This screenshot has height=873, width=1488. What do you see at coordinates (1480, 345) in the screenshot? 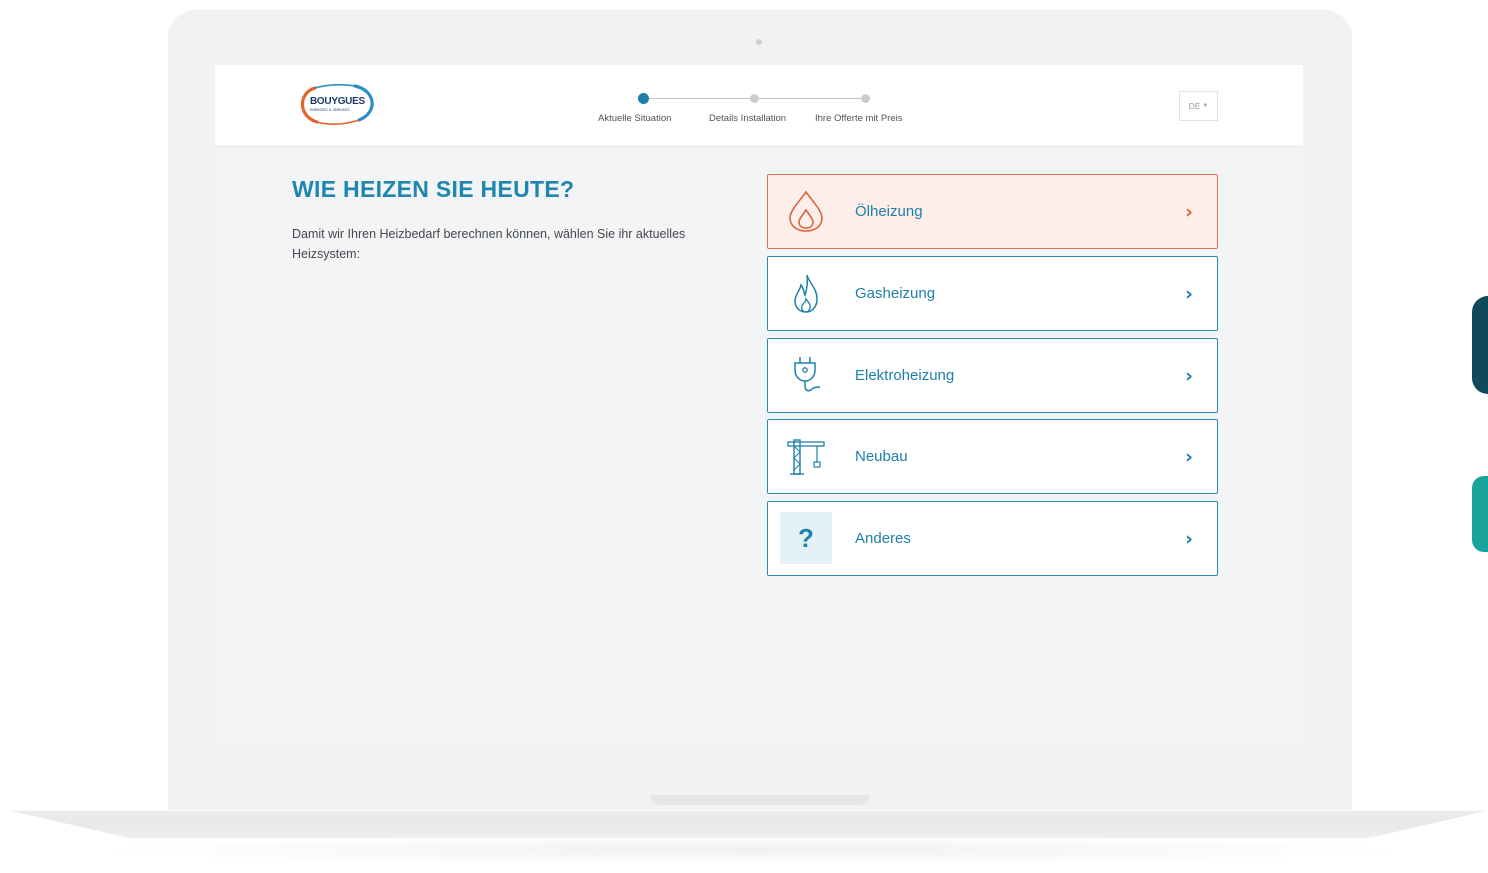
I see `side-tab-dark` at bounding box center [1480, 345].